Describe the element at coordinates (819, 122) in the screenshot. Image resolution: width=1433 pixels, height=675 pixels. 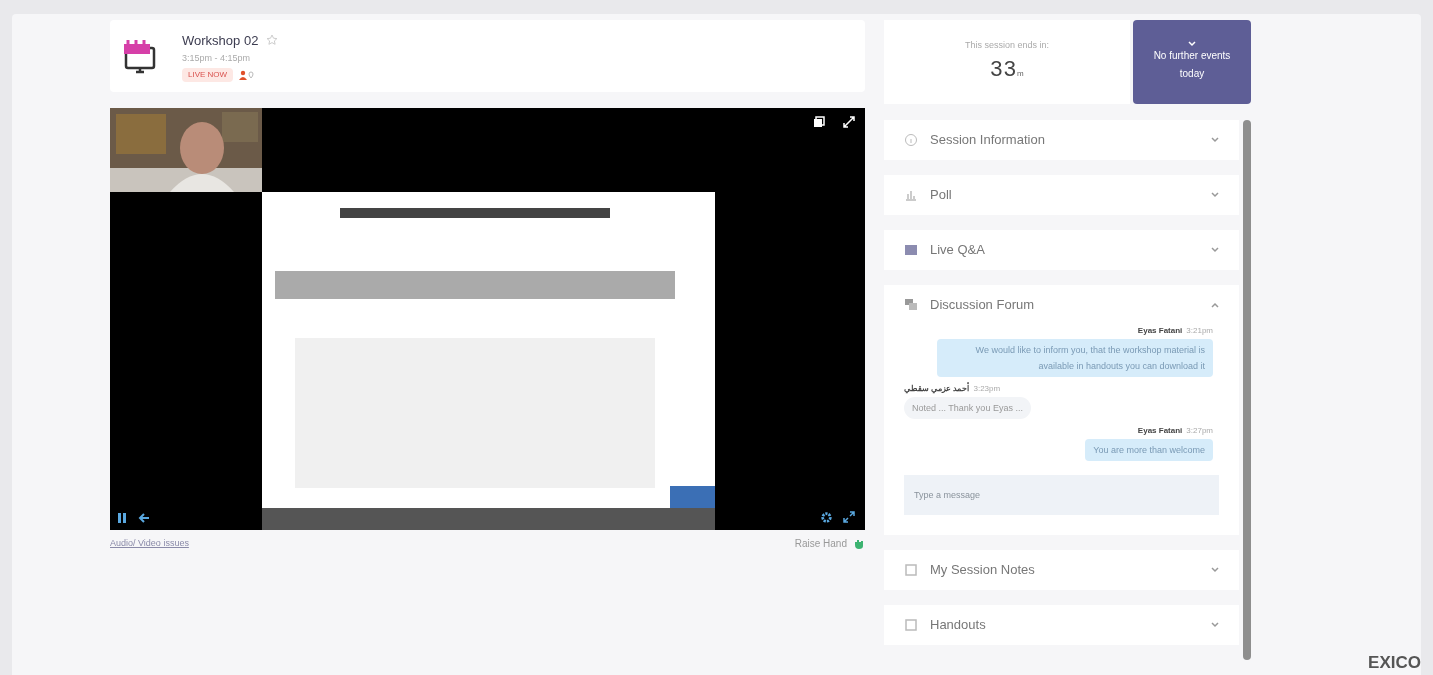
I see `pop-out-icon` at that location.